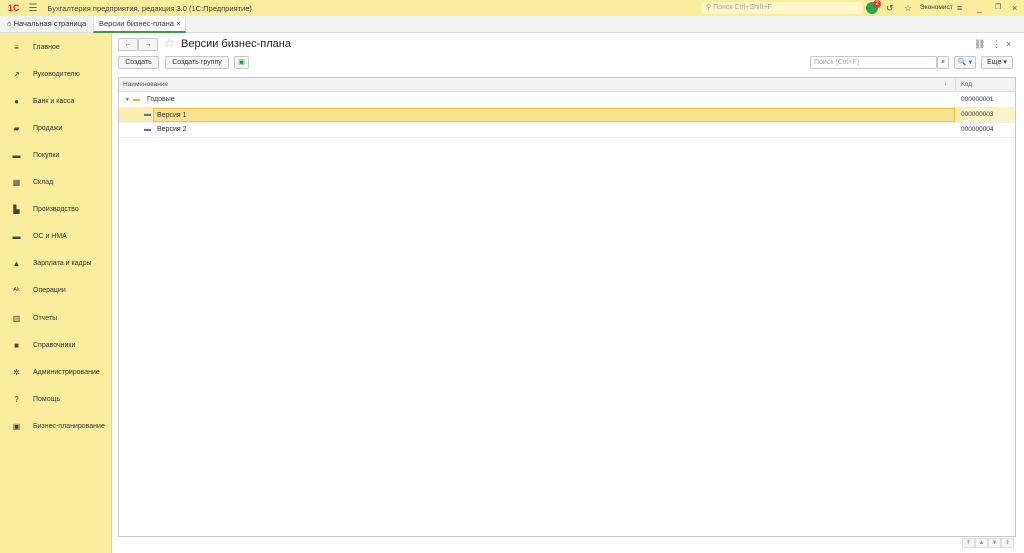 This screenshot has height=553, width=1024. Describe the element at coordinates (56, 372) in the screenshot. I see `sidebar-item: ✲ Администрирование` at that location.